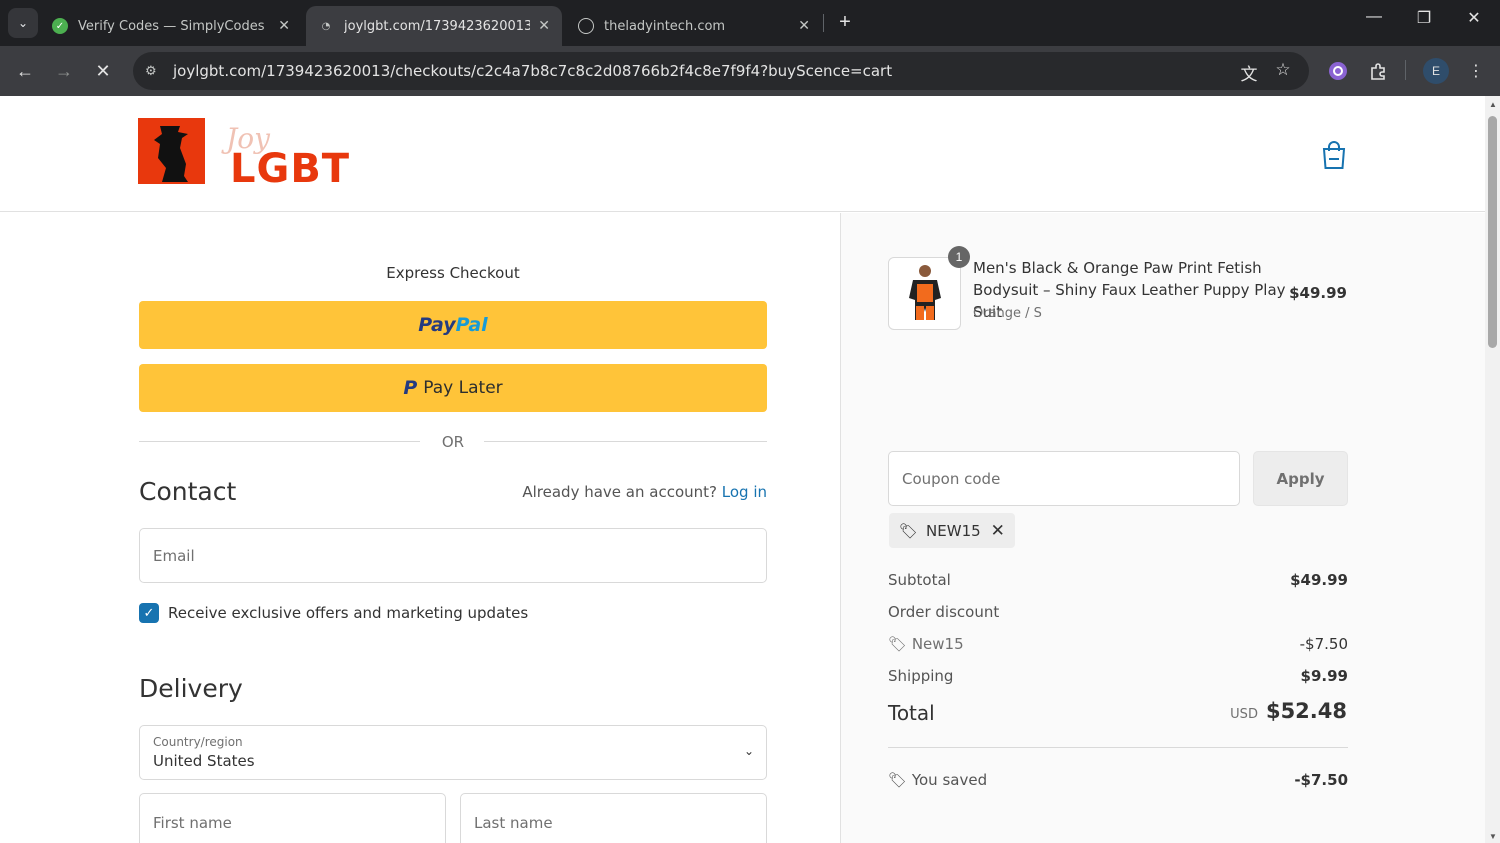 The height and width of the screenshot is (843, 1500). Describe the element at coordinates (1334, 155) in the screenshot. I see `shopping-bag-icon` at that location.